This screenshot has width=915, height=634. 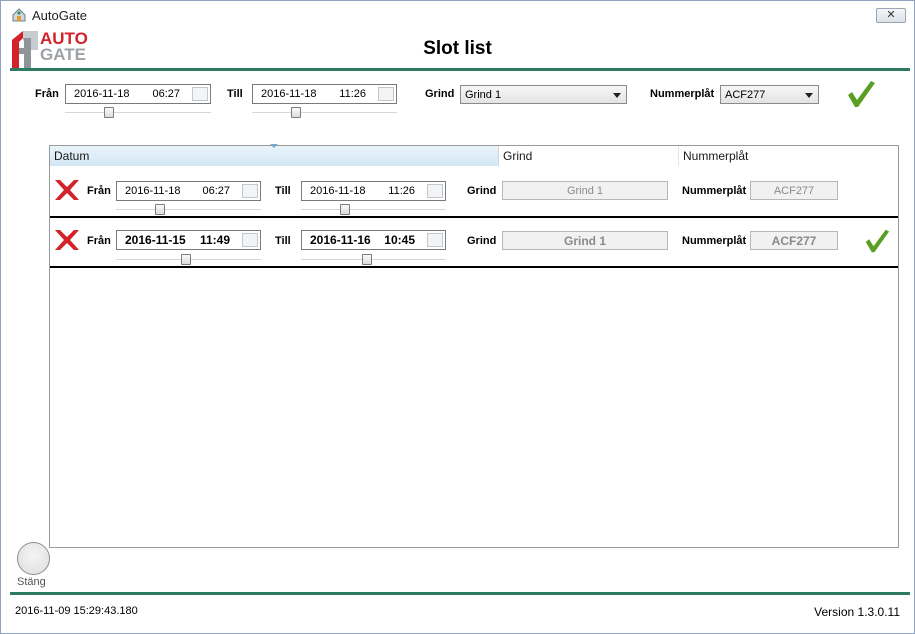 What do you see at coordinates (59, 15) in the screenshot?
I see `window-title: AutoGate` at bounding box center [59, 15].